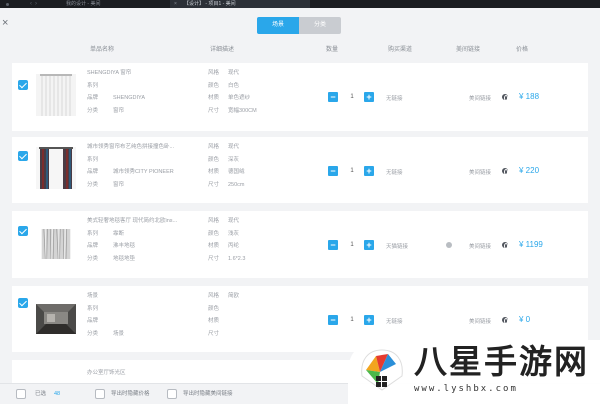 The height and width of the screenshot is (404, 600). I want to click on tab-current-design: × 【设计】 - 项目1 - 美间, so click(240, 4).